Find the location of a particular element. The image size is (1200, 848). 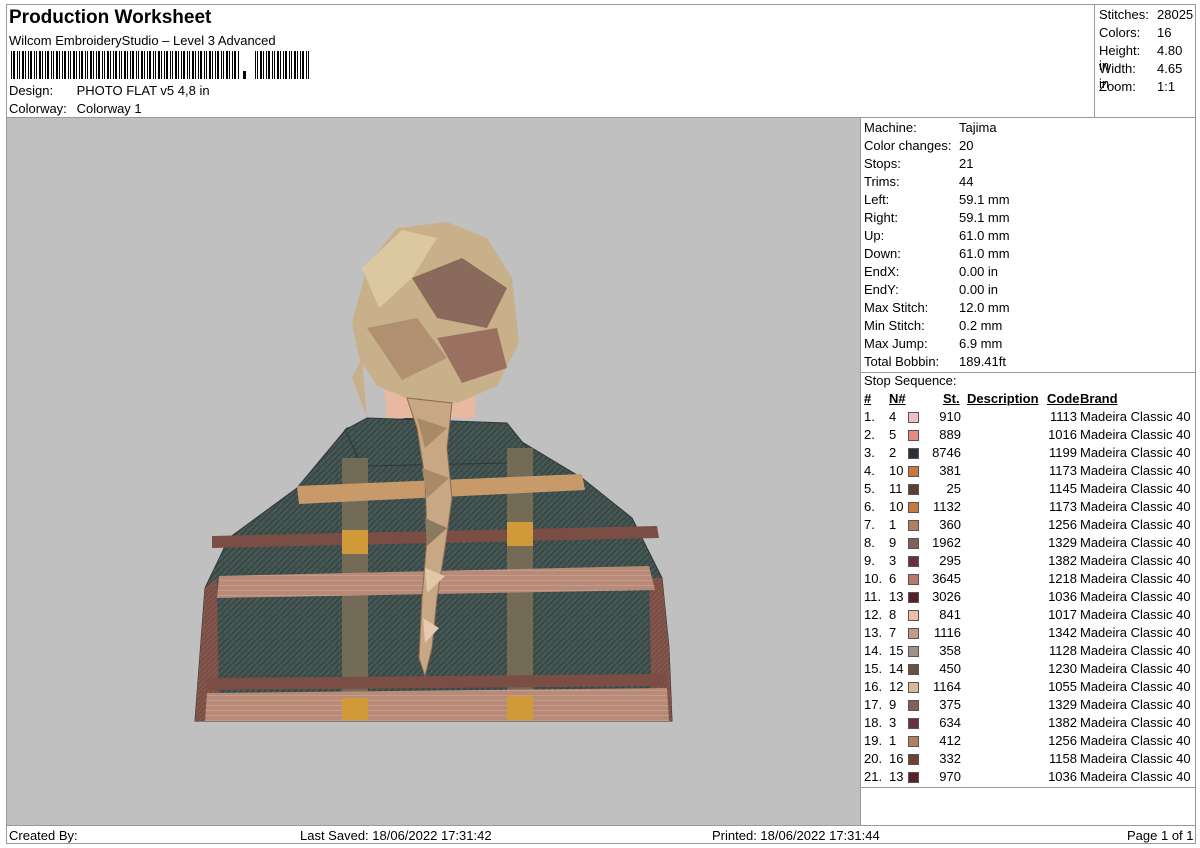

stat-value: 28025 is located at coordinates (1175, 14).